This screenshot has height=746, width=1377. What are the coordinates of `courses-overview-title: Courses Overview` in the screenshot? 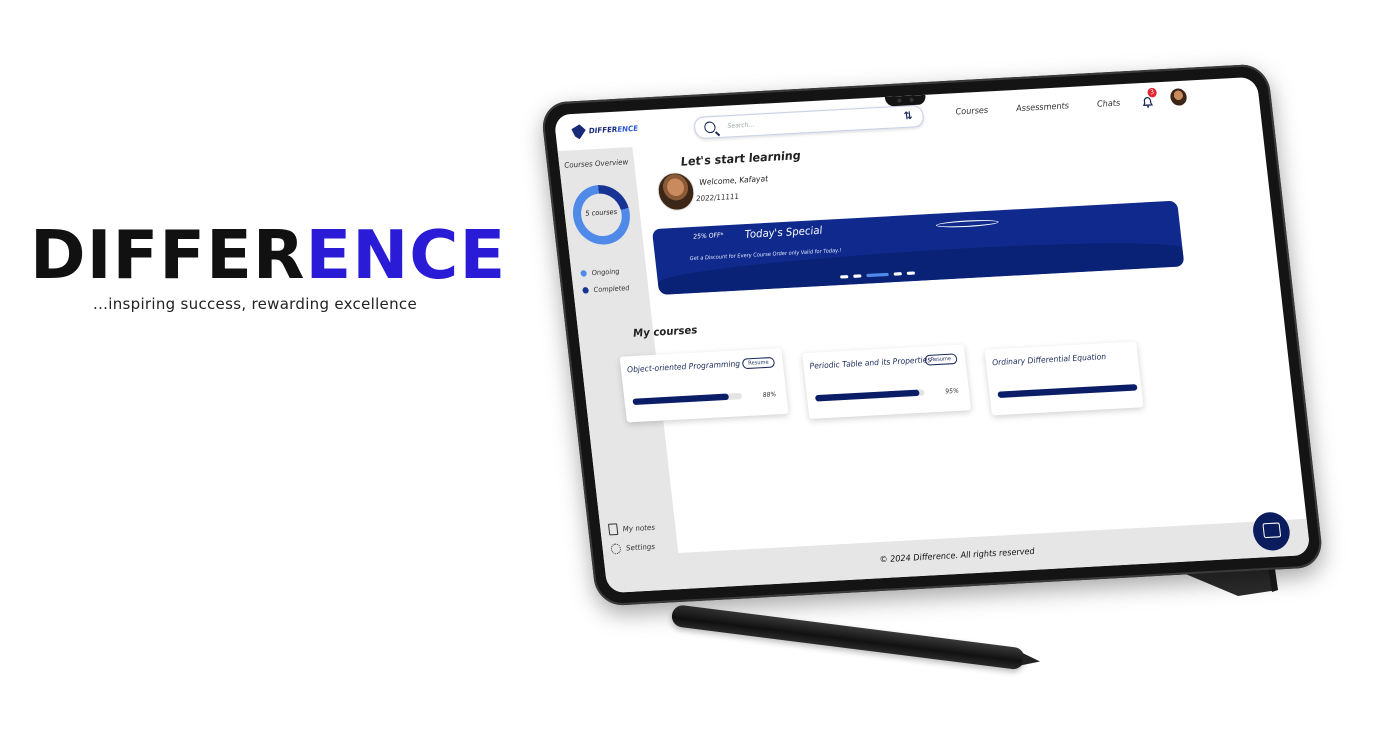 It's located at (596, 163).